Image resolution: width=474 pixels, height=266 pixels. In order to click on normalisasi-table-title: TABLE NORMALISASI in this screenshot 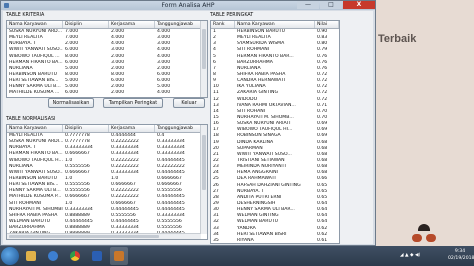, I will do `click(31, 119)`.